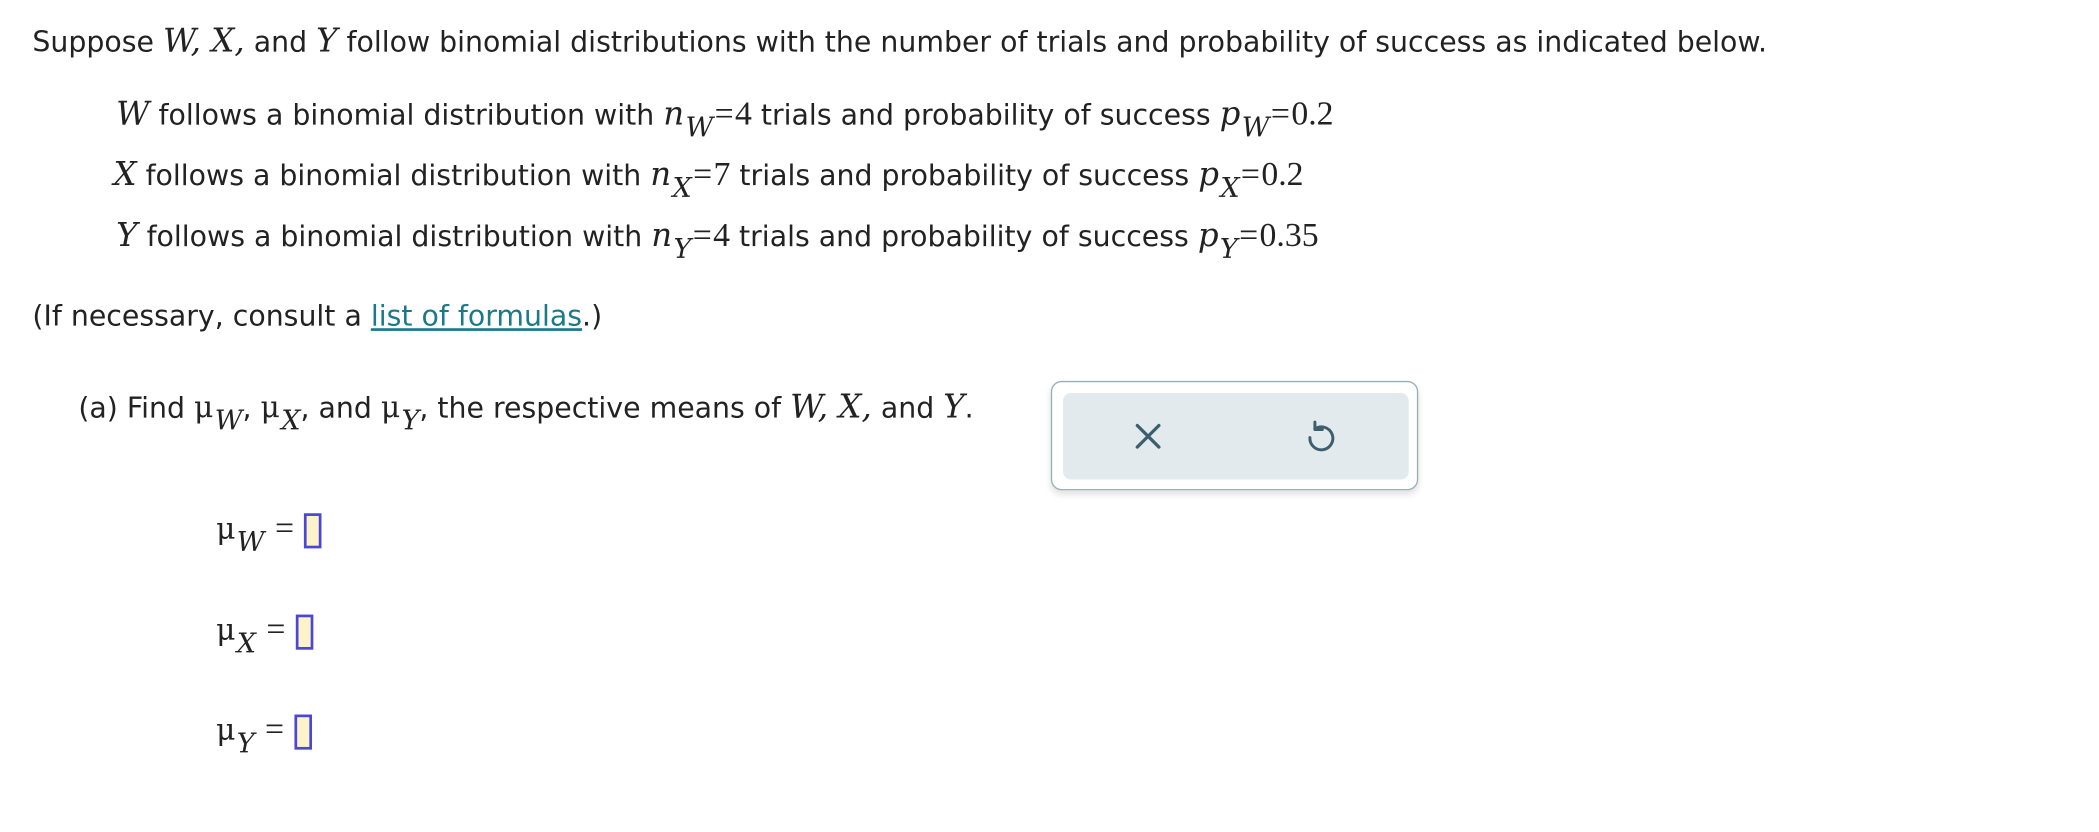  I want to click on answer-tools-bar, so click(1236, 436).